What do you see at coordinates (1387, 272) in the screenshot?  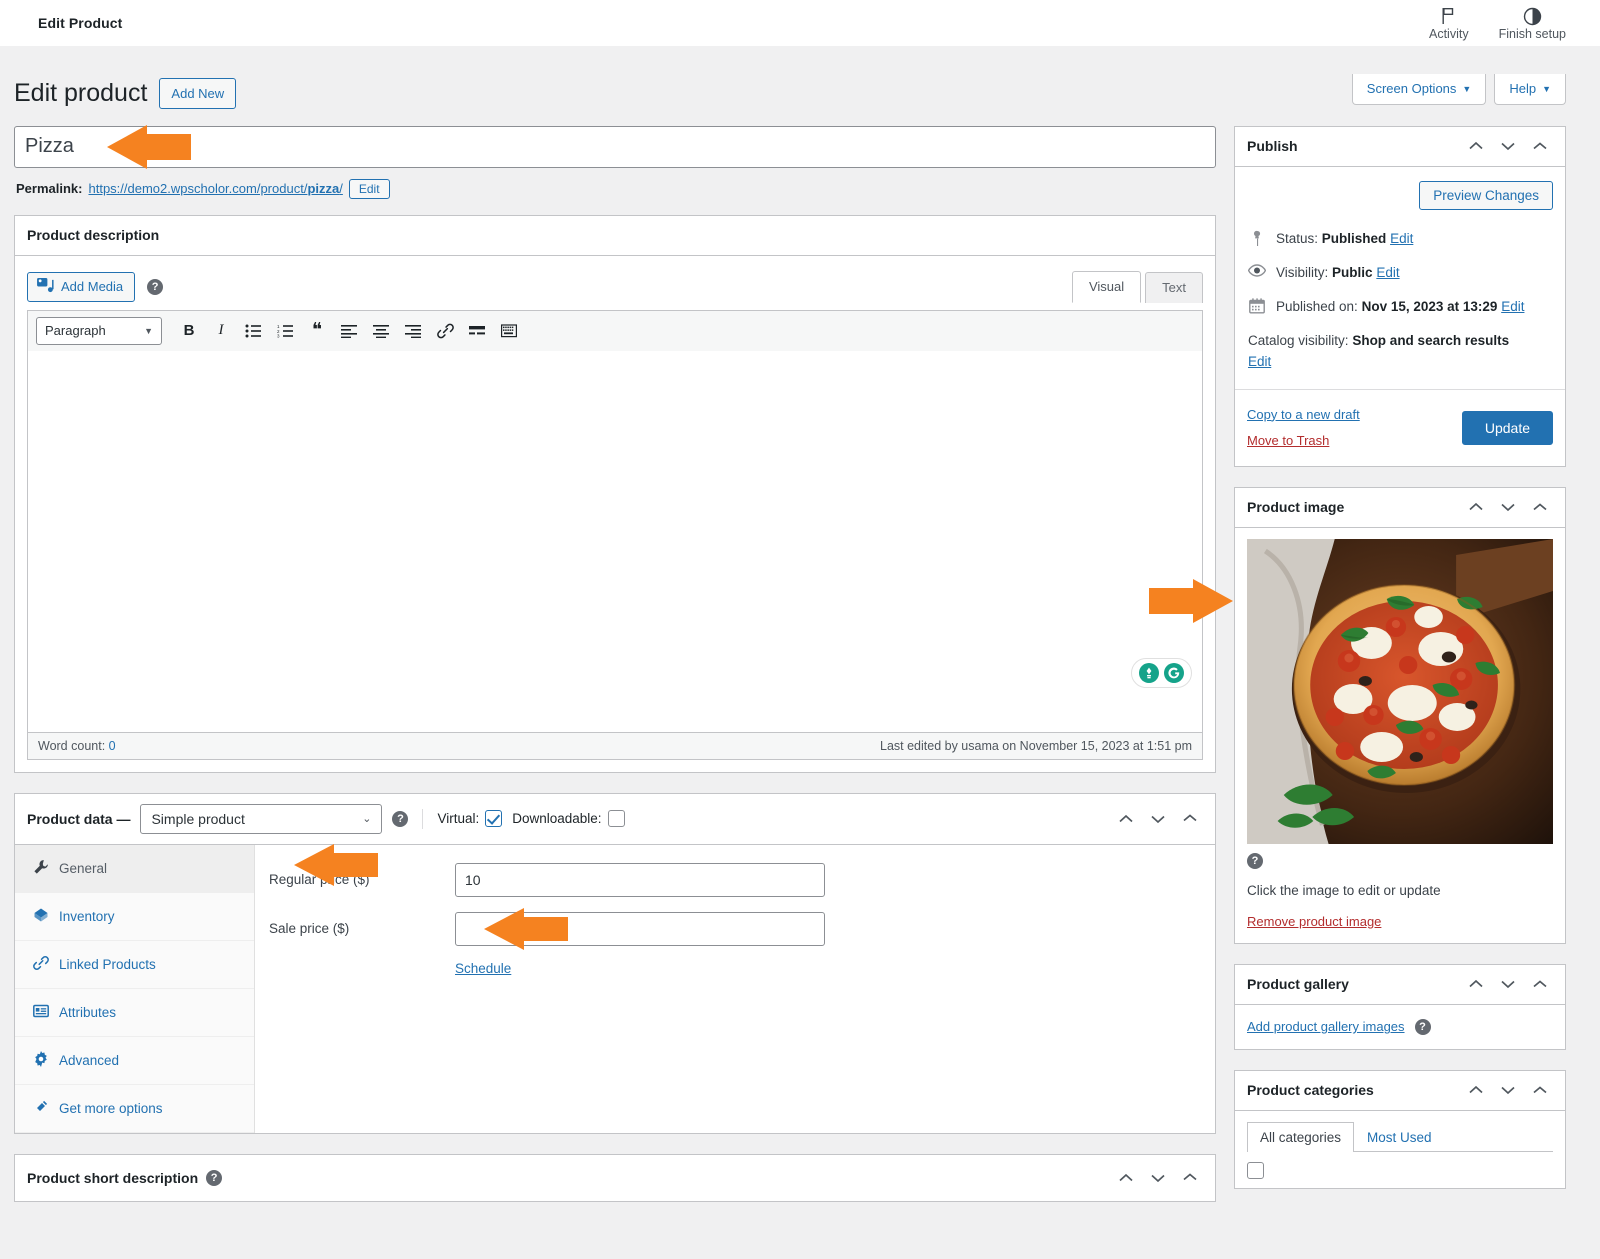 I see `edit-visibility-link: Edit` at bounding box center [1387, 272].